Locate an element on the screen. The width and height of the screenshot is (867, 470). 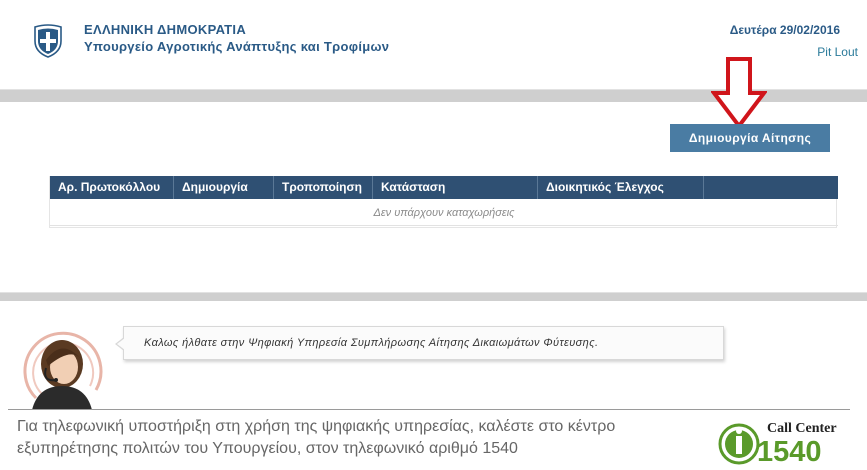
create-application-button: Δημιουργία Αίτησης is located at coordinates (750, 138).